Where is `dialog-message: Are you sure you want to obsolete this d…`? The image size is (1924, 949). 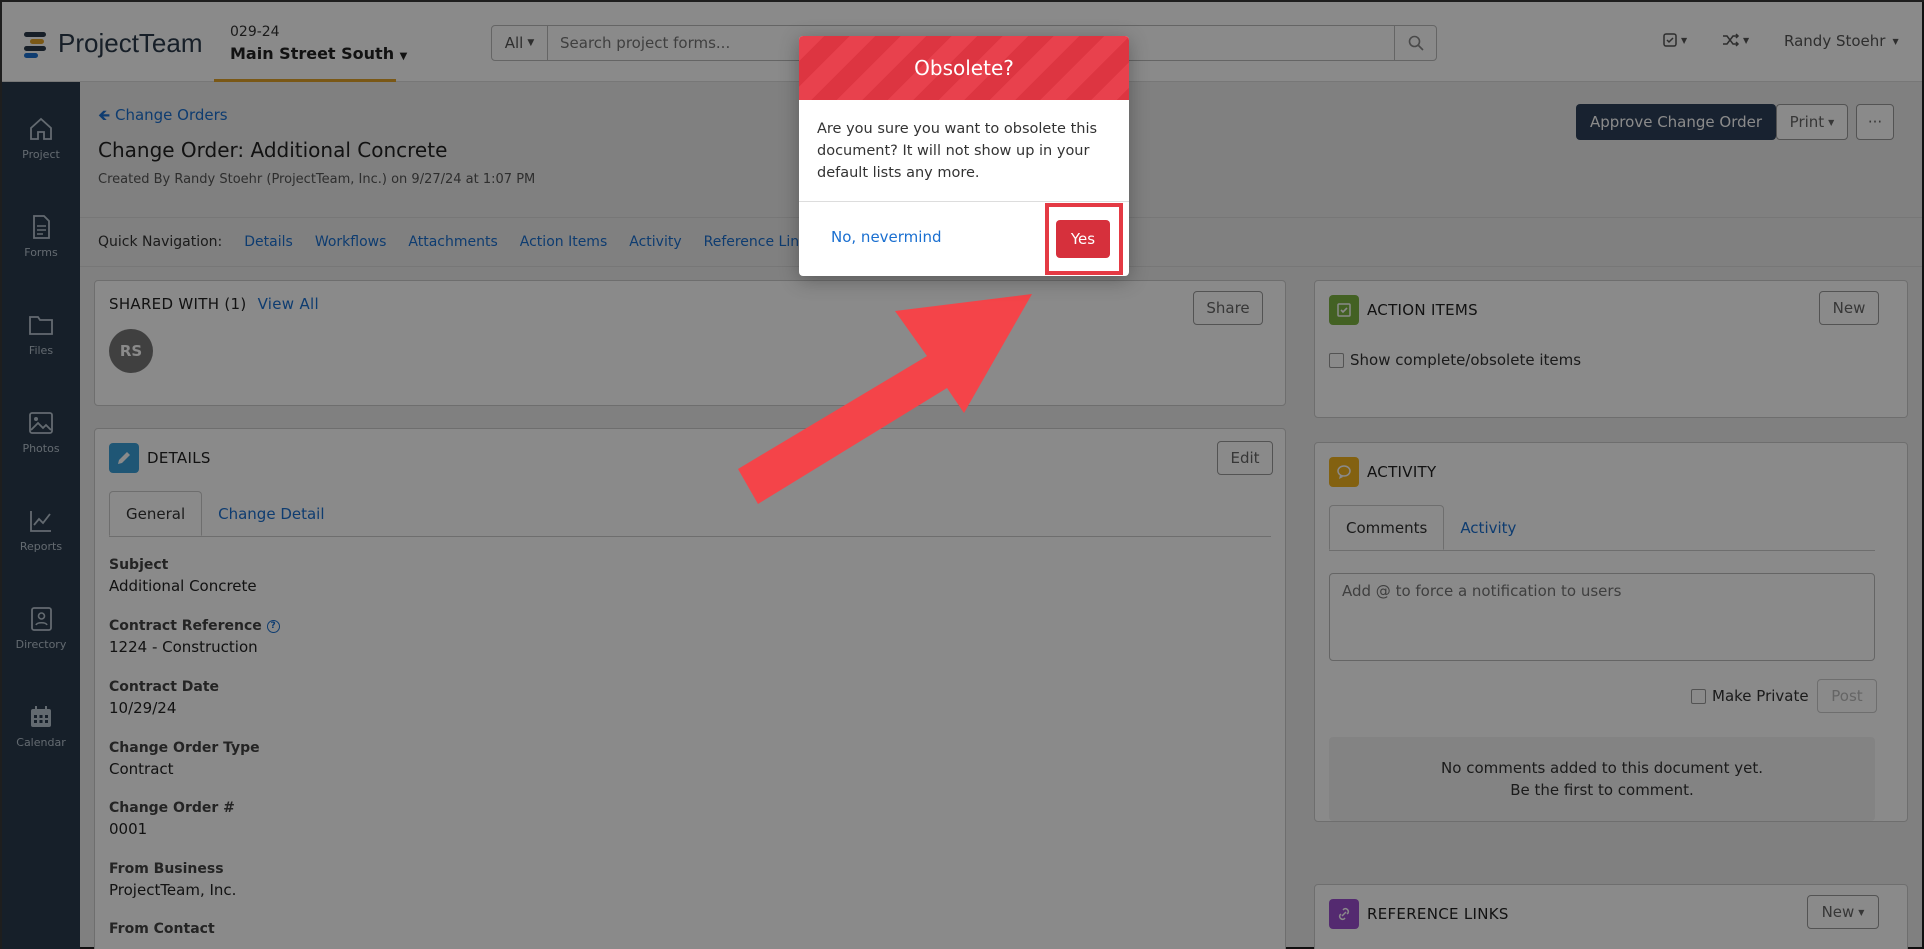
dialog-message: Are you sure you want to obsolete this d… is located at coordinates (964, 151).